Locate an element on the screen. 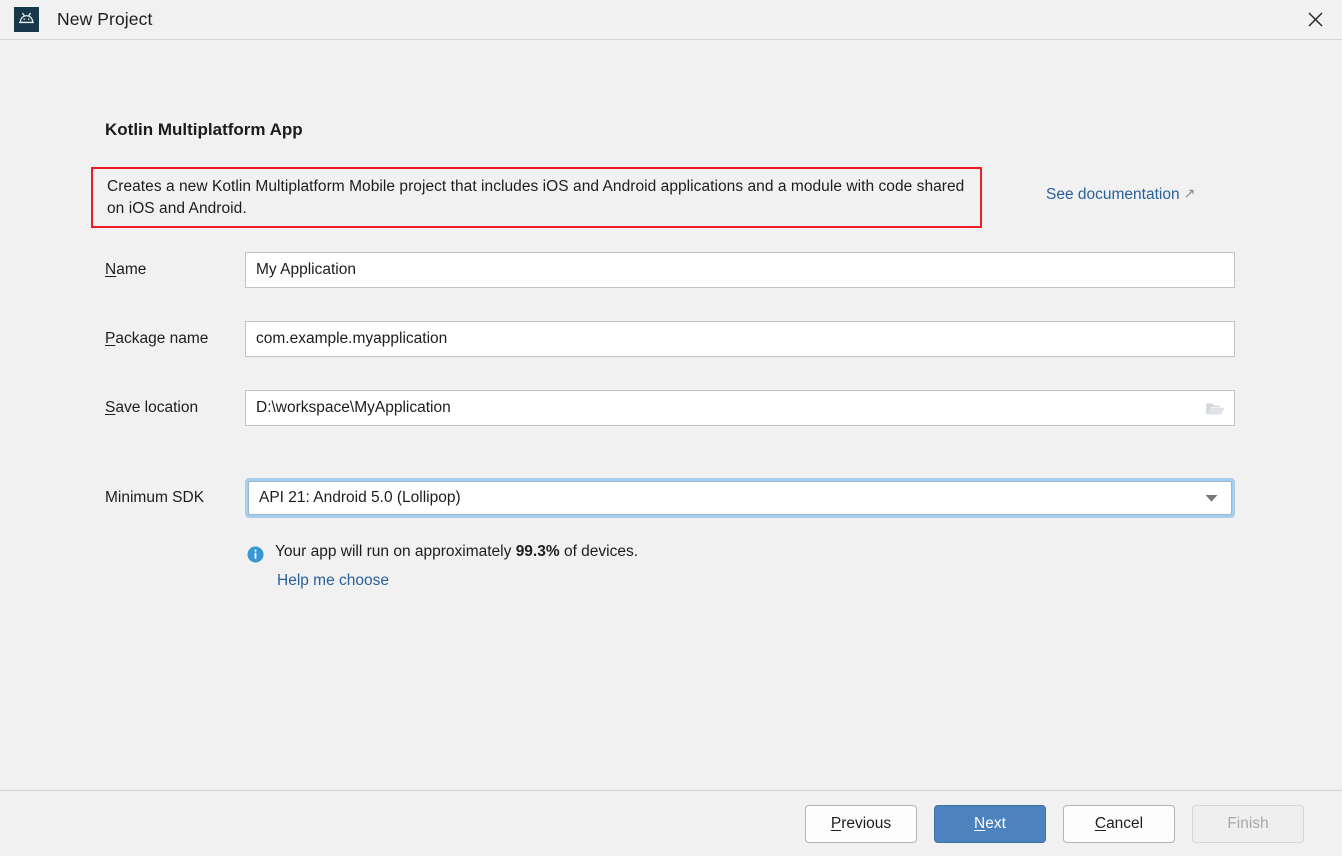 The height and width of the screenshot is (856, 1342). external-link-arrow-icon: ↗ is located at coordinates (1189, 193).